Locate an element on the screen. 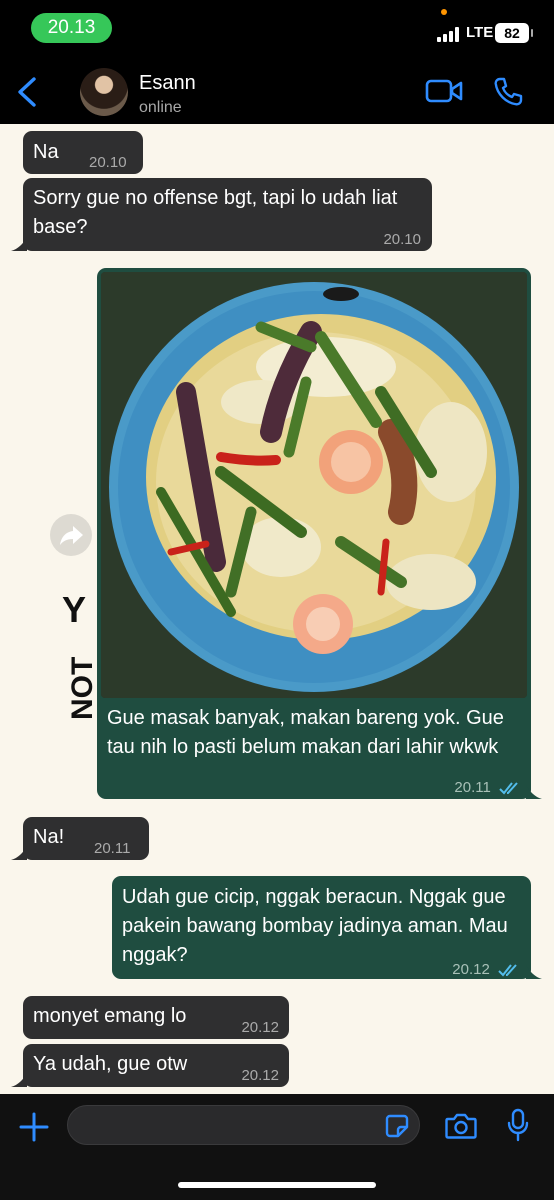  battery-icon: 82 is located at coordinates (514, 33).